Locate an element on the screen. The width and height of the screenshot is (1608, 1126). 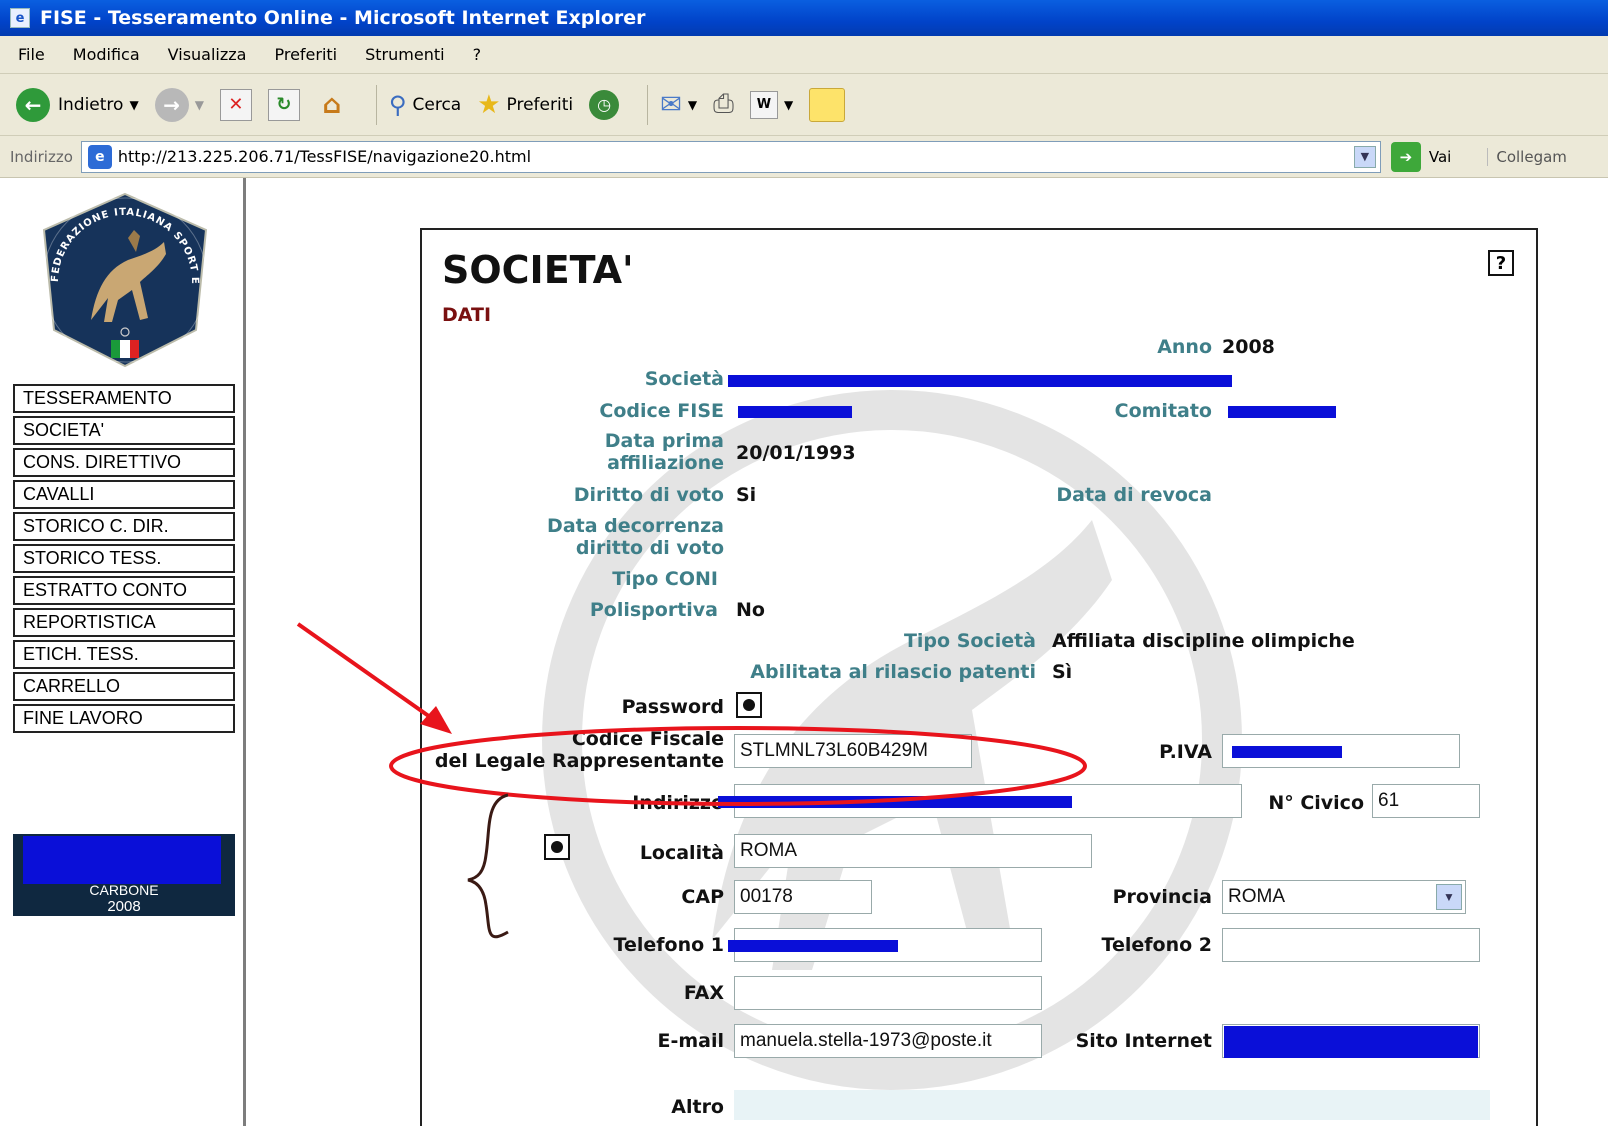
civico-input: 61 is located at coordinates (1426, 801).